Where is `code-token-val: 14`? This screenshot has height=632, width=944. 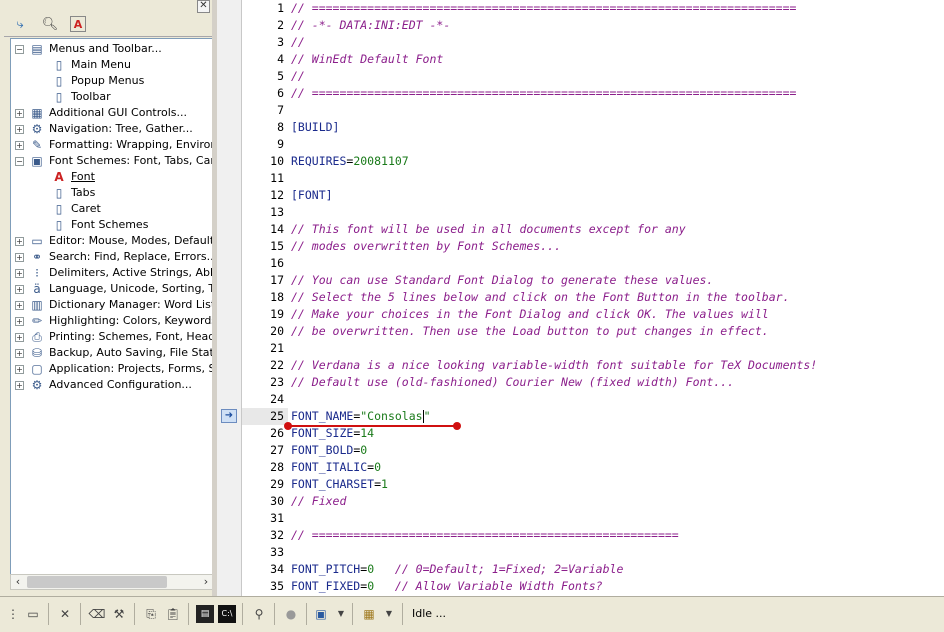
code-token-val: 14 is located at coordinates (367, 433).